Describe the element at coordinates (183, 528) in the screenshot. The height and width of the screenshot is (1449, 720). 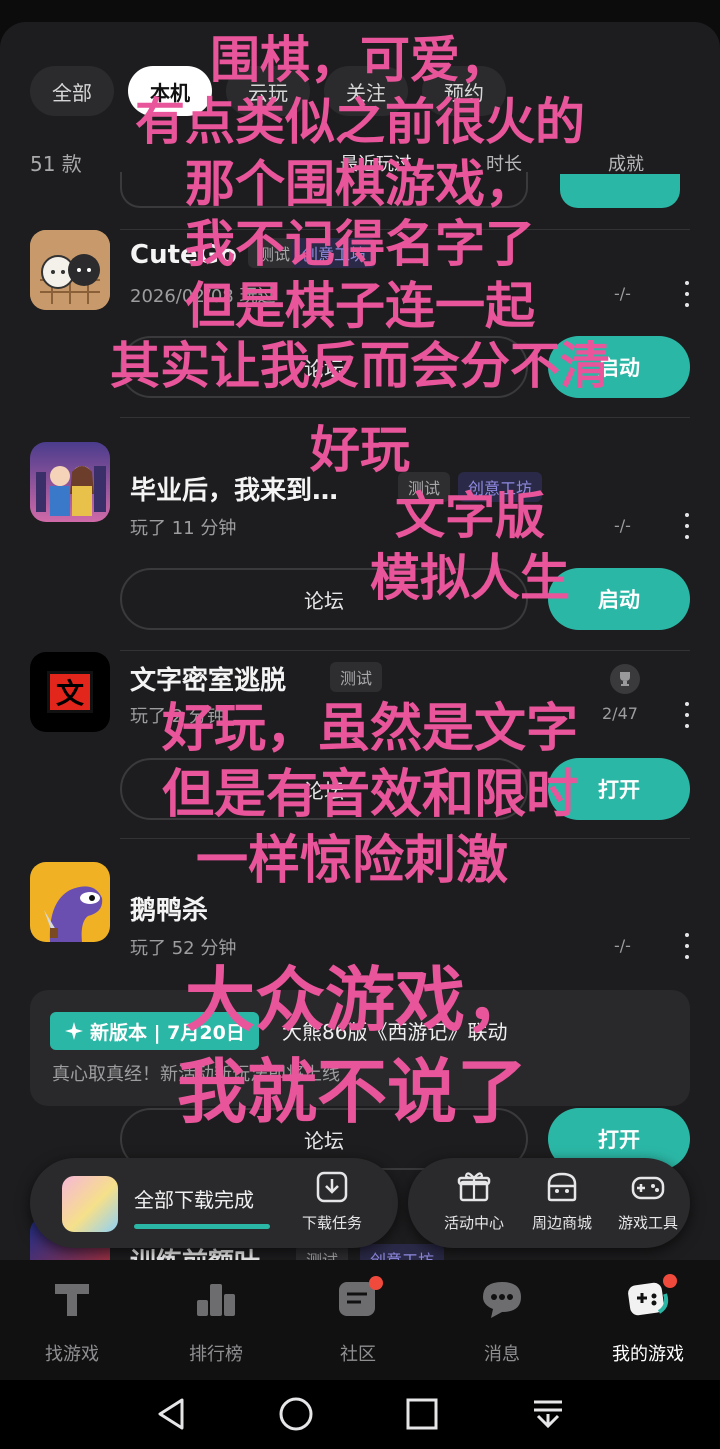
I see `play-duration: 玩了 11 分钟` at that location.